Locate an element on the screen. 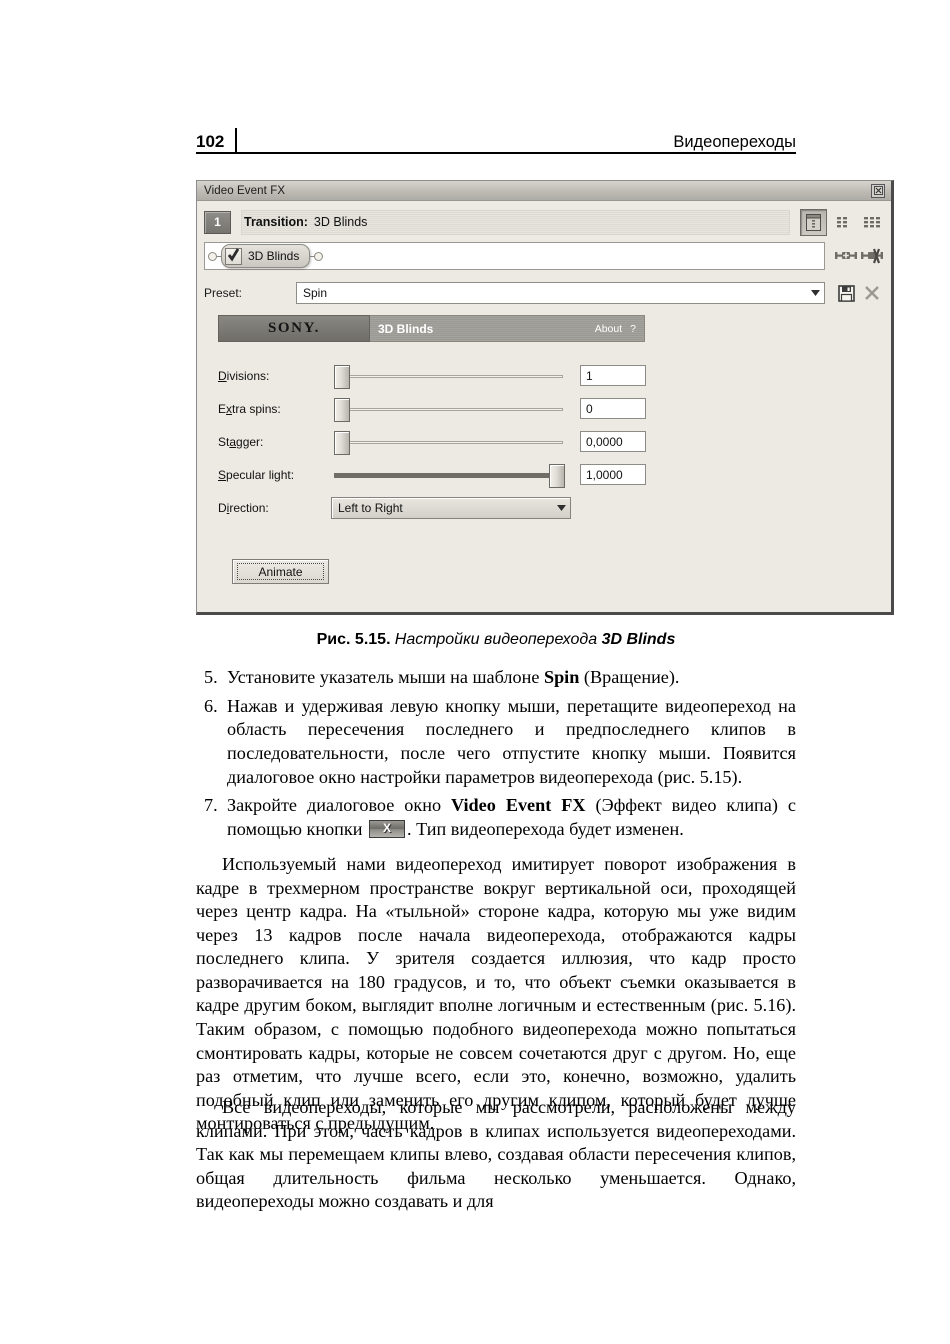 This screenshot has height=1344, width=950. caption-bold: 3D Blinds is located at coordinates (638, 639).